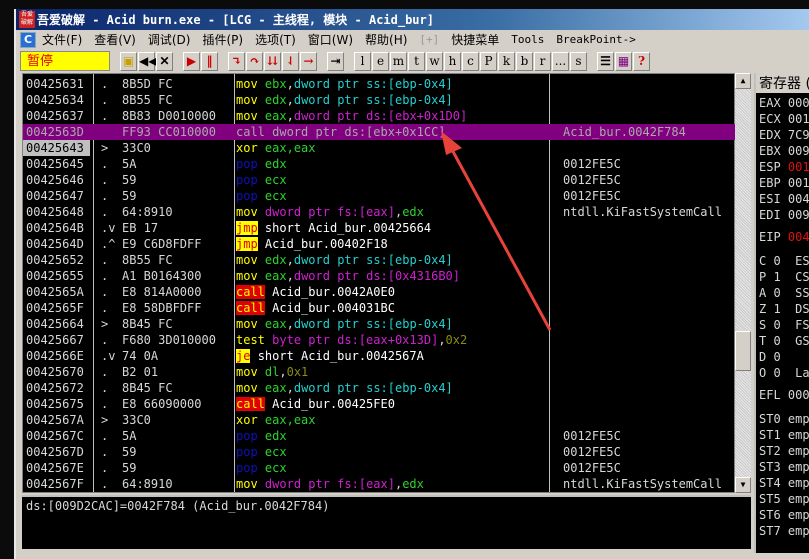 Image resolution: width=809 pixels, height=559 pixels. What do you see at coordinates (434, 61) in the screenshot?
I see `window-button-w: w` at bounding box center [434, 61].